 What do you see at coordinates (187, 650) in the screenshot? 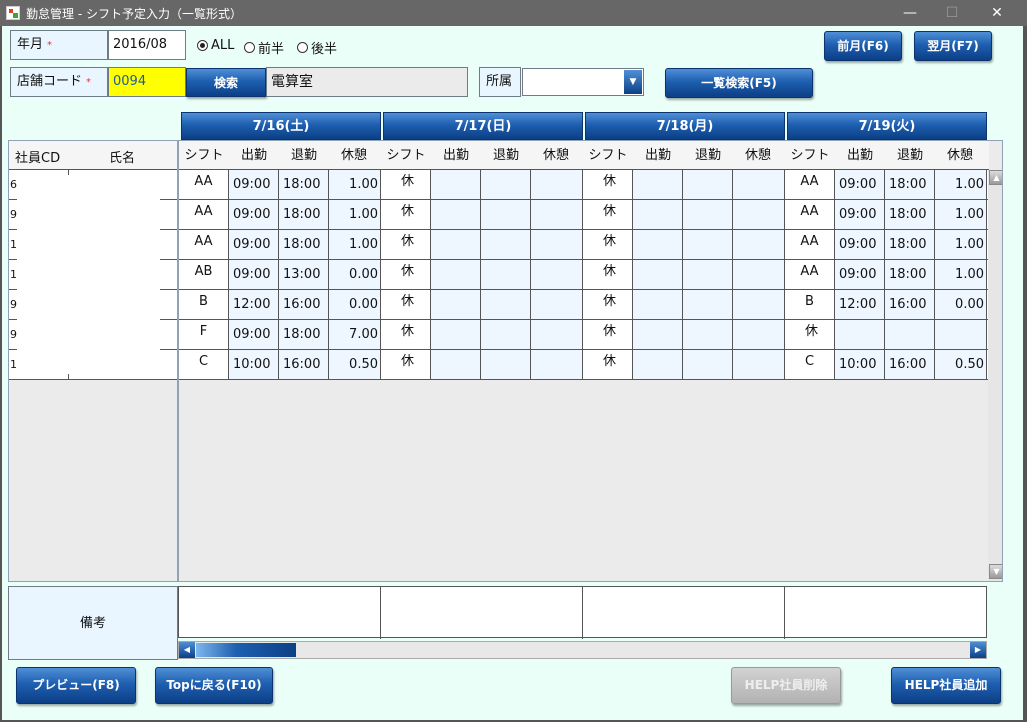
I see `scroll-left-icon: ◀` at bounding box center [187, 650].